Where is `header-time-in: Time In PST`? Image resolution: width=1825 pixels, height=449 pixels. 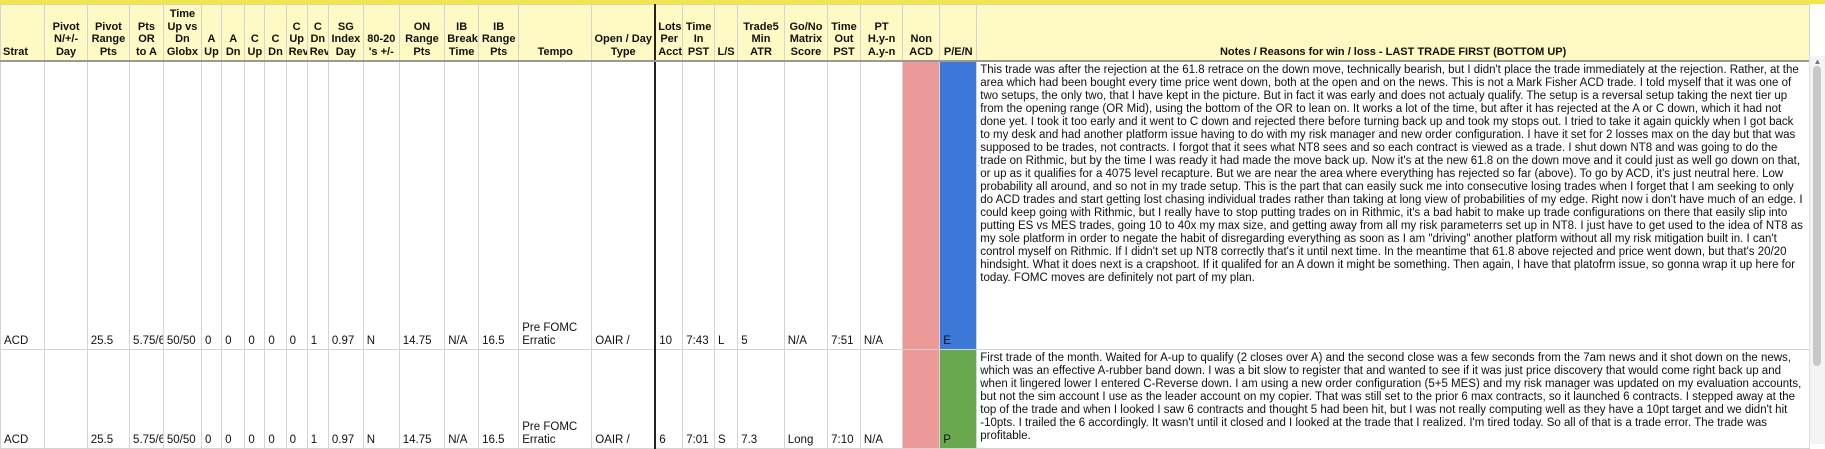
header-time-in: Time In PST is located at coordinates (698, 33).